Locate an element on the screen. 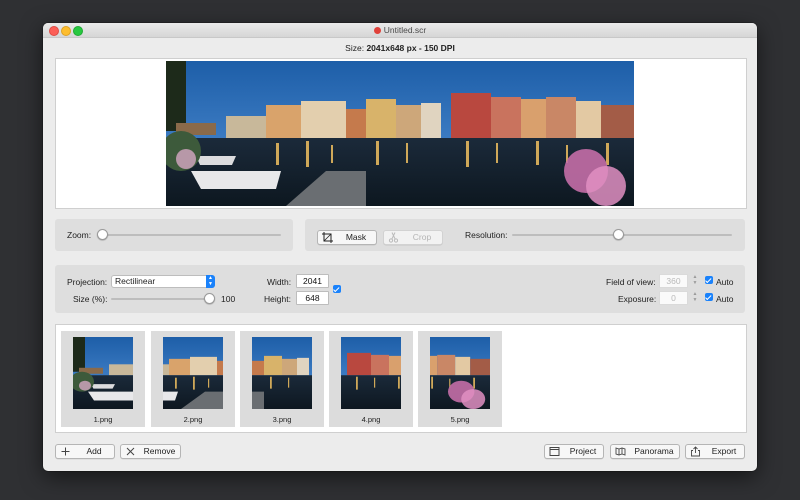 The height and width of the screenshot is (500, 800). title-bar: Untitled.scr is located at coordinates (400, 30).